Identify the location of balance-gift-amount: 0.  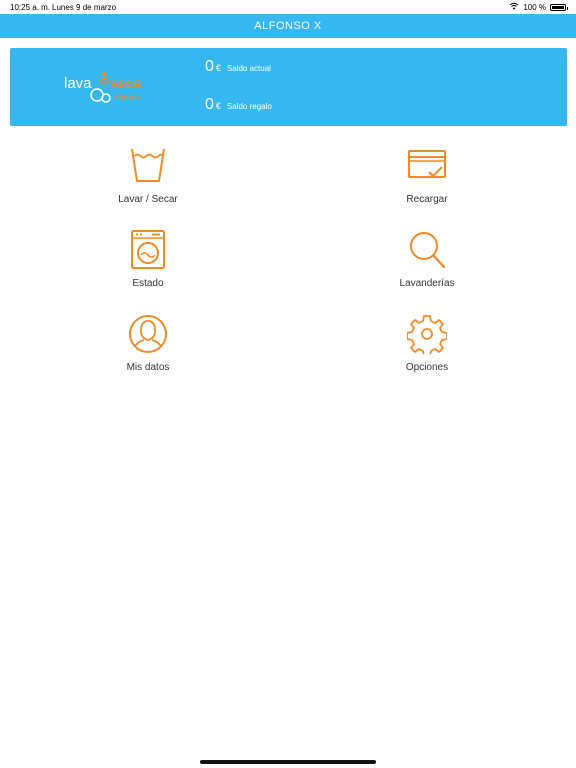
(209, 104).